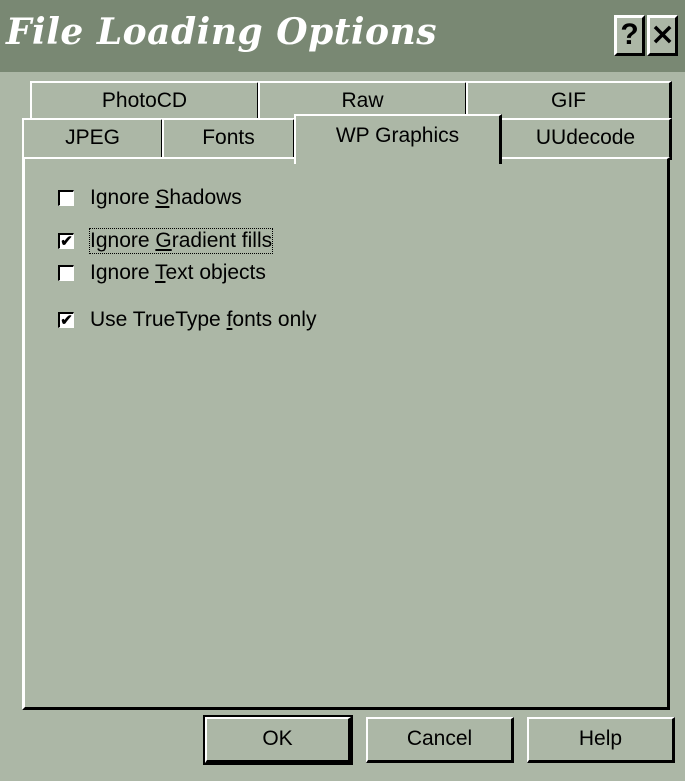 The height and width of the screenshot is (781, 685). What do you see at coordinates (440, 740) in the screenshot?
I see `cancel-button: Cancel` at bounding box center [440, 740].